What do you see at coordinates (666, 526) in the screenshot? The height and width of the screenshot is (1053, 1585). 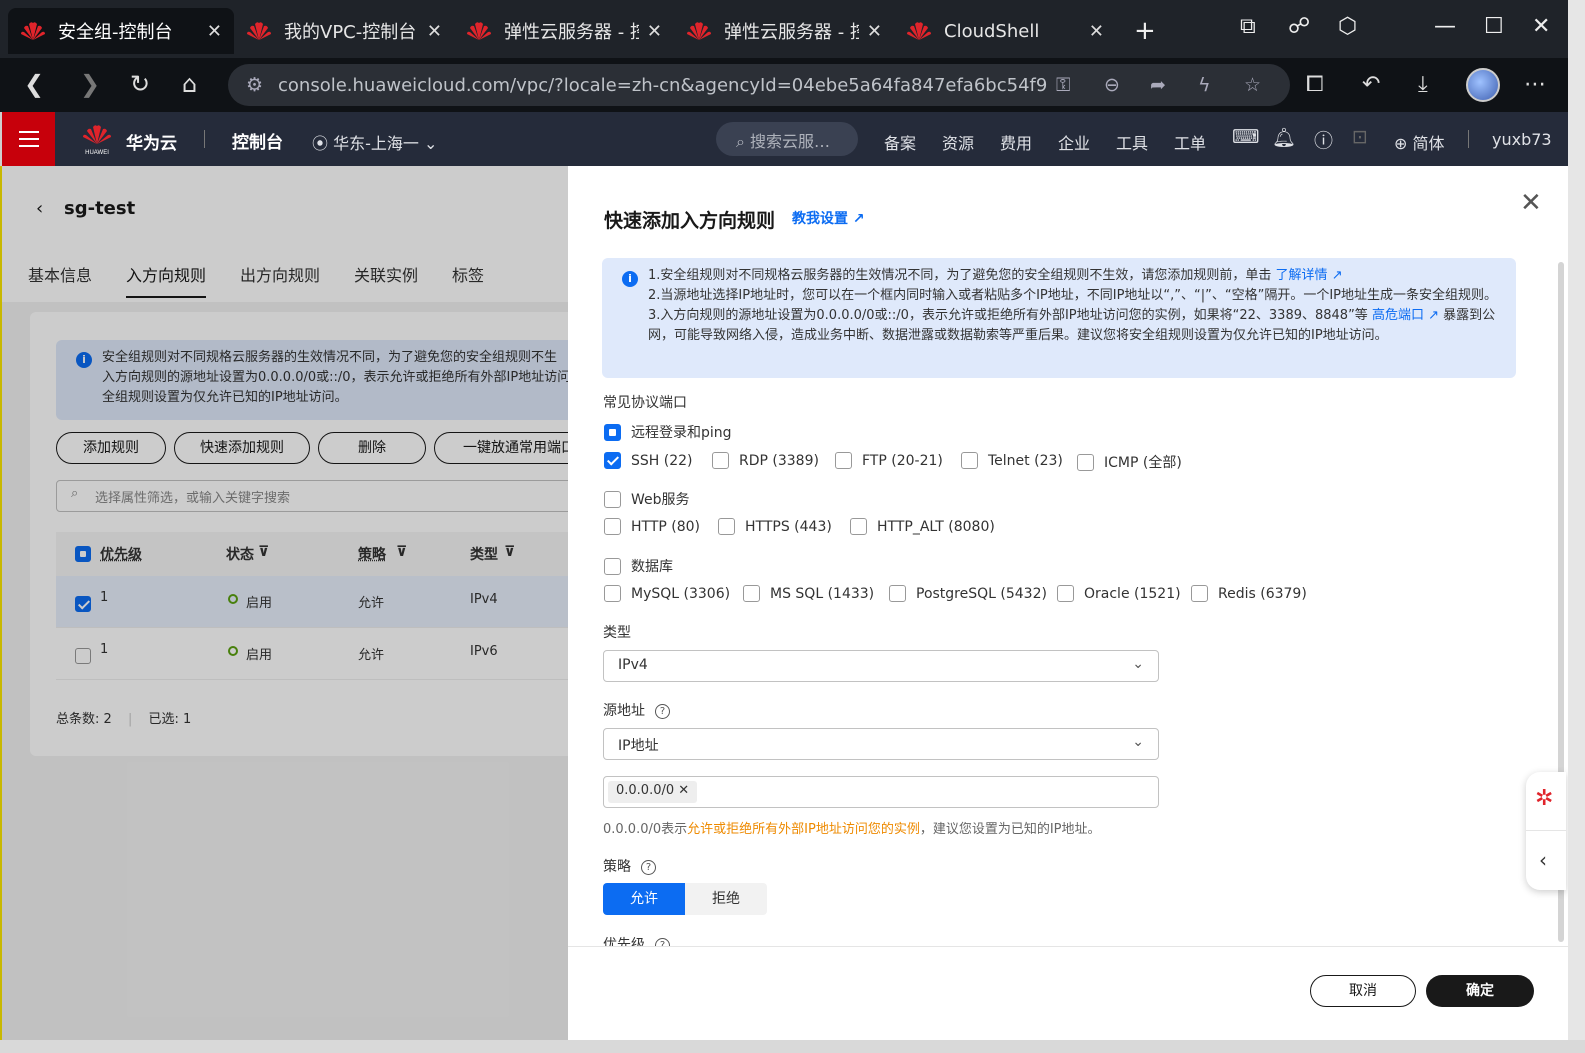 I see `option-label: HTTP (80)` at bounding box center [666, 526].